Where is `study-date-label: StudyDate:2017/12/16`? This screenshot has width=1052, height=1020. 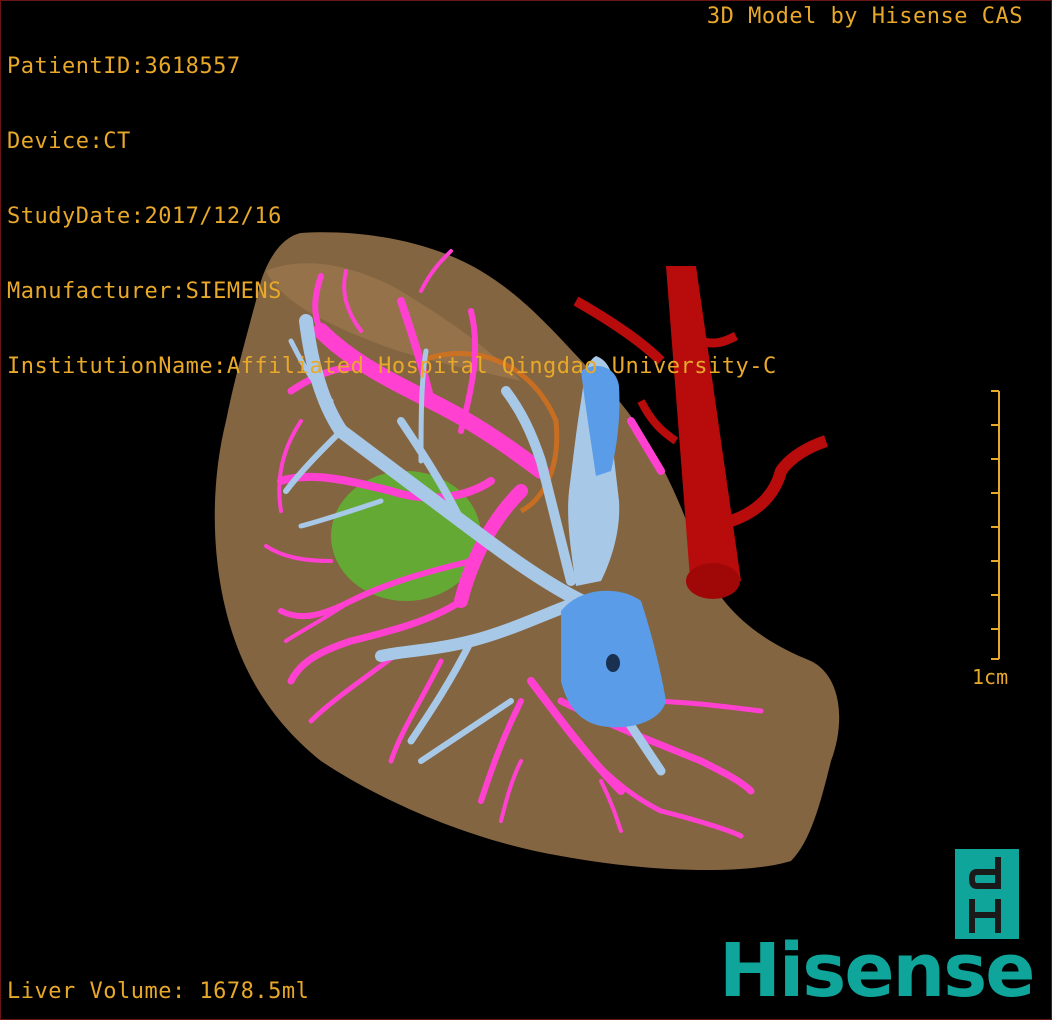 study-date-label: StudyDate:2017/12/16 is located at coordinates (144, 216).